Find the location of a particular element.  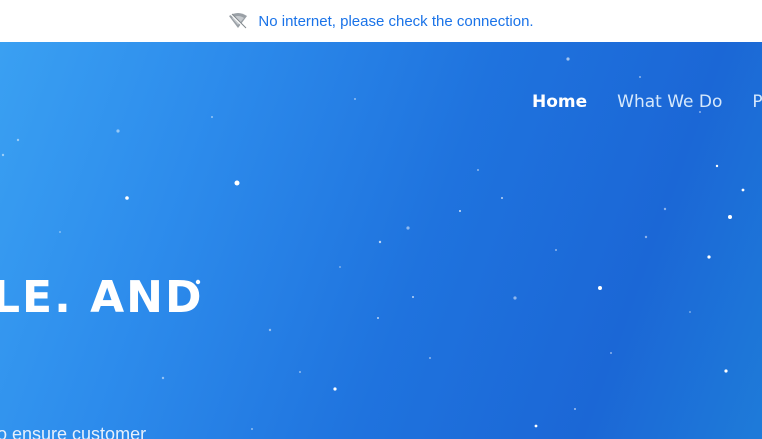

hero-subtext: o ensure customer is located at coordinates (73, 431).